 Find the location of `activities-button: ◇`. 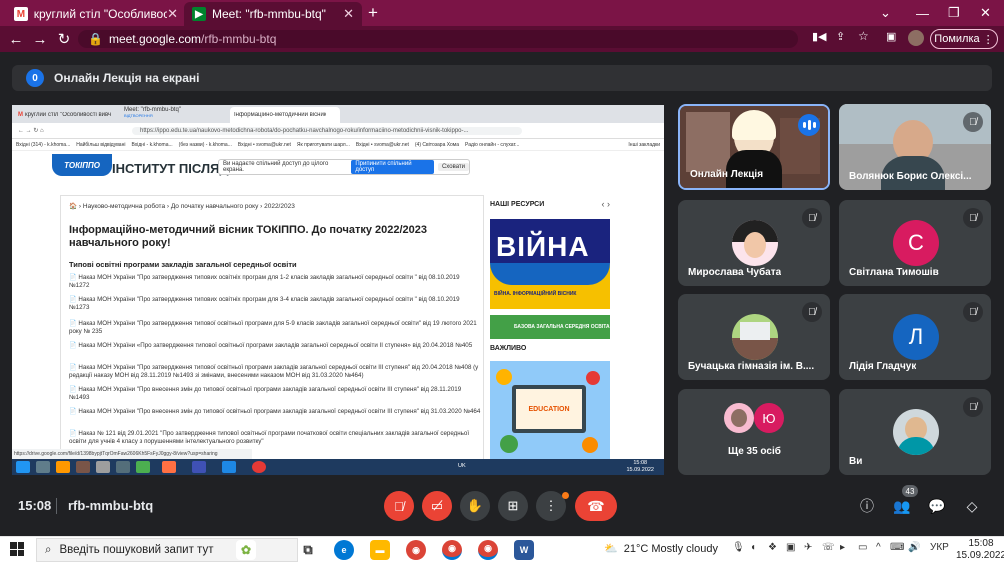

activities-button: ◇ is located at coordinates (972, 506).